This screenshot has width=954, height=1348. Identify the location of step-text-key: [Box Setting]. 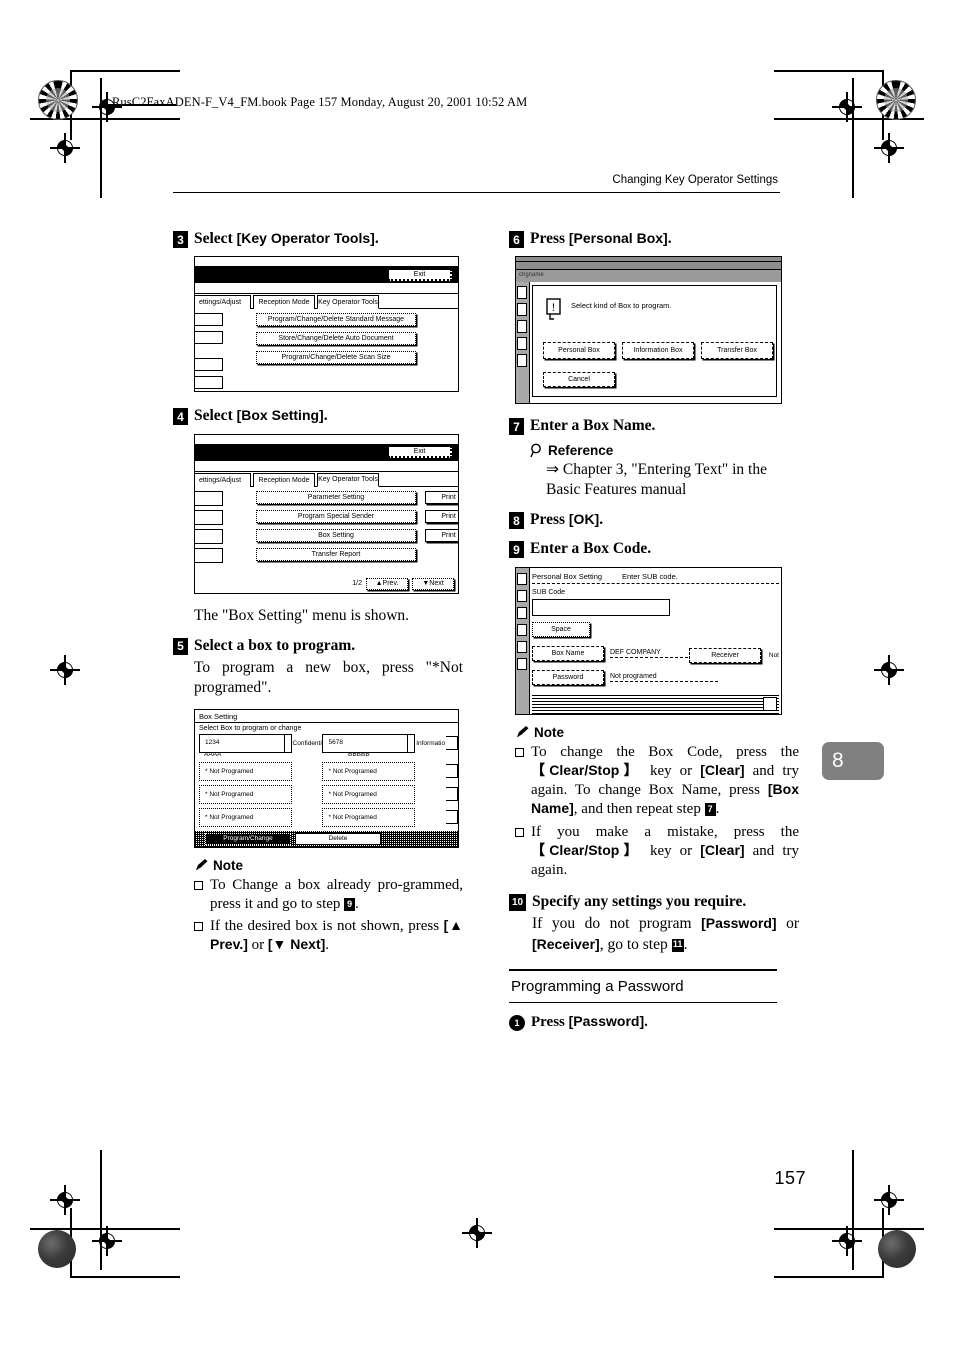
(280, 415).